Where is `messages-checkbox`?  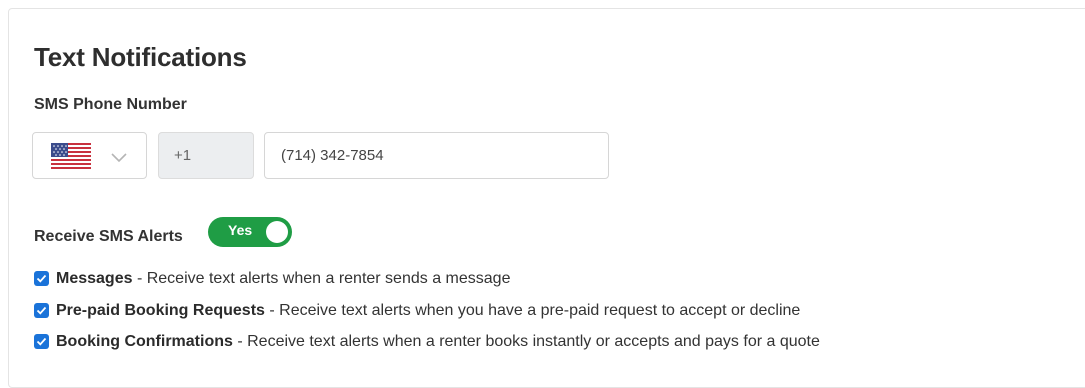 messages-checkbox is located at coordinates (41, 278).